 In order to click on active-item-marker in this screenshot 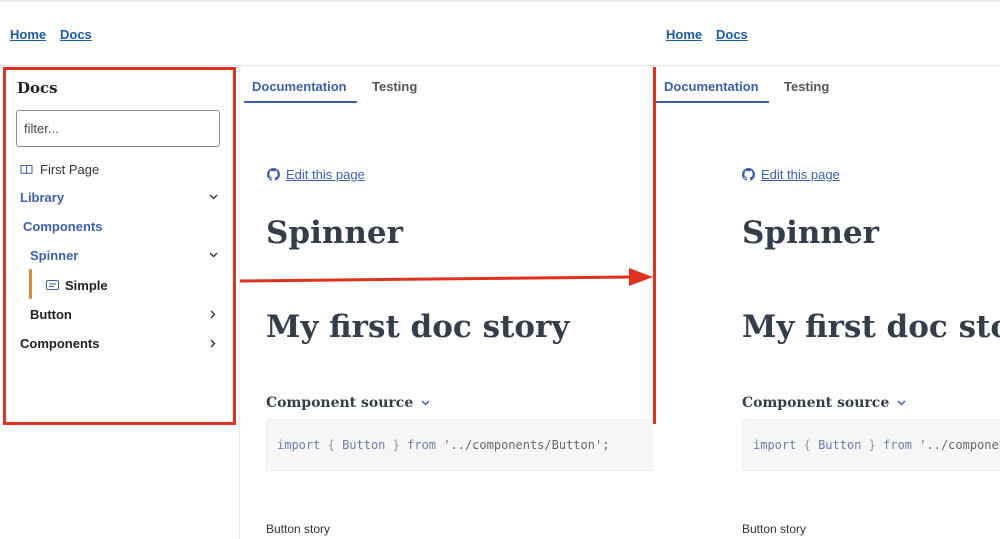, I will do `click(30, 284)`.